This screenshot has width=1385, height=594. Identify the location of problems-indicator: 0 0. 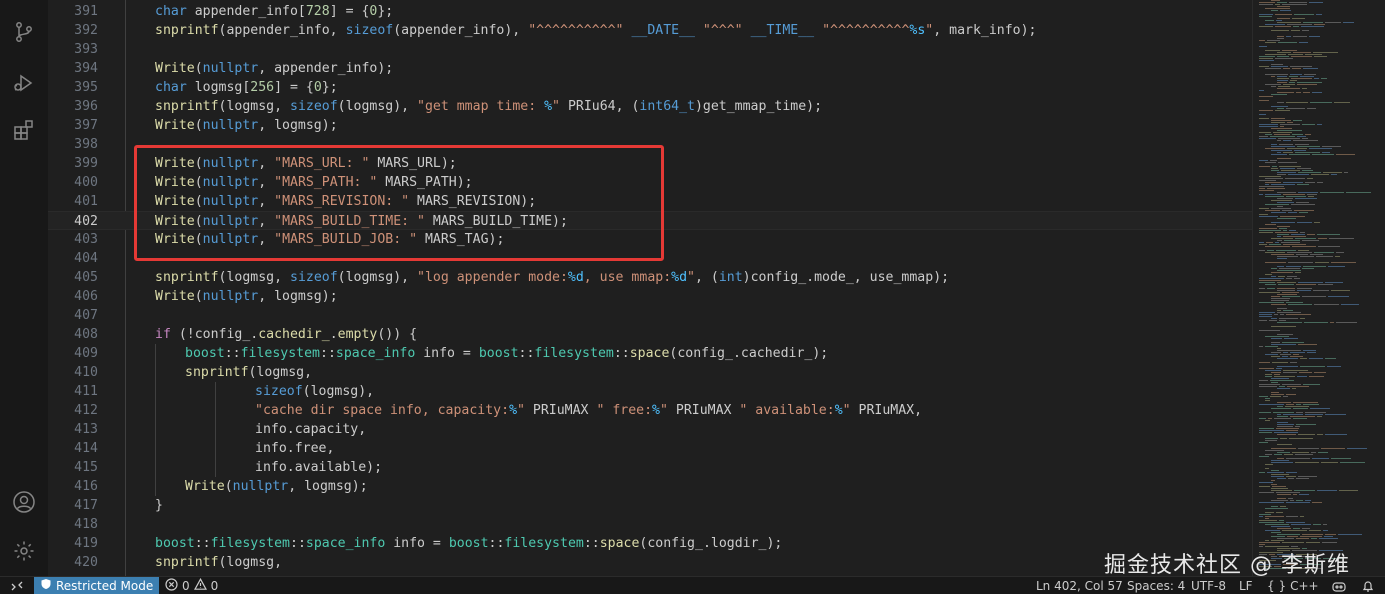
(191, 585).